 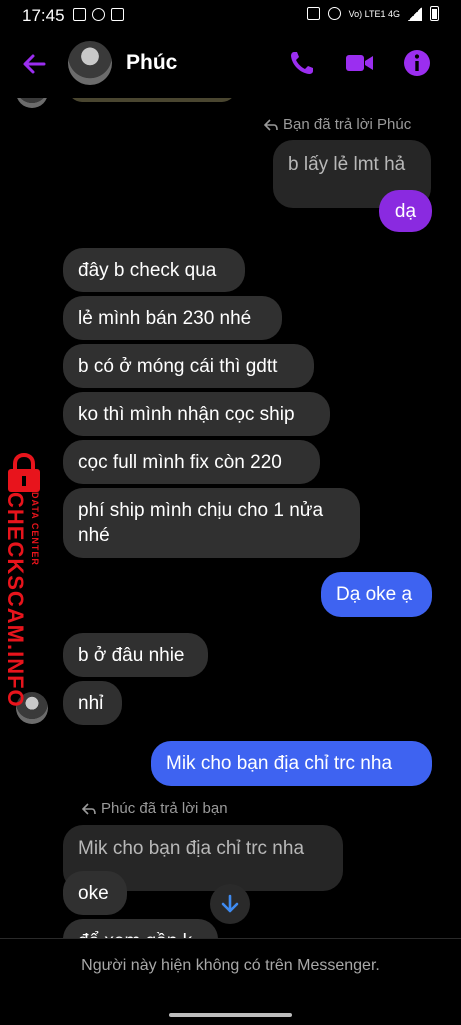 I want to click on received-message: b ở đâu nhie, so click(x=135, y=655).